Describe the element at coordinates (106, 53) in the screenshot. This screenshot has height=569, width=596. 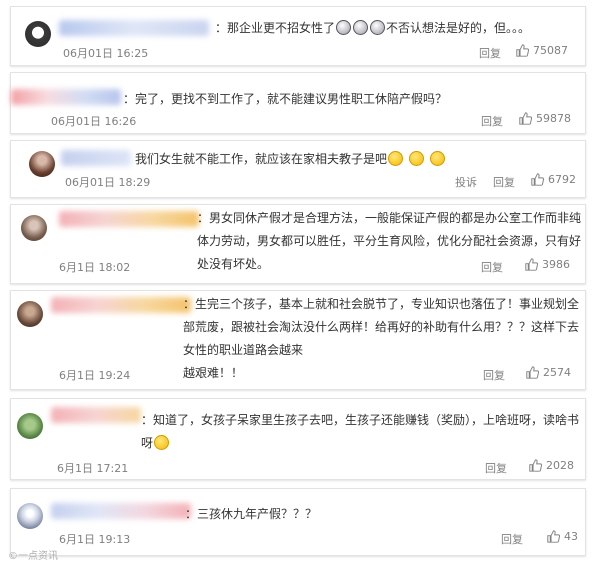
I see `comment-time: 06月01日 16:25` at that location.